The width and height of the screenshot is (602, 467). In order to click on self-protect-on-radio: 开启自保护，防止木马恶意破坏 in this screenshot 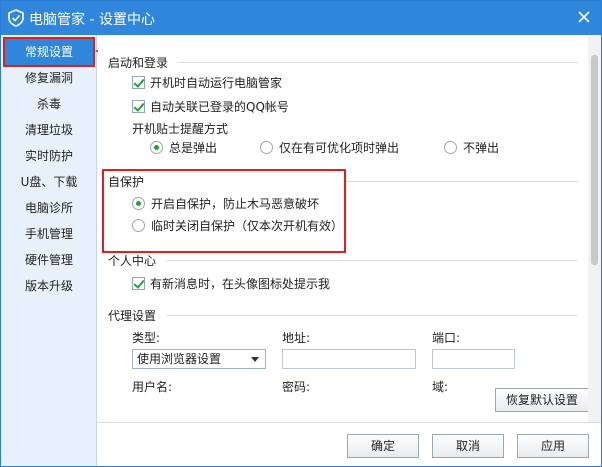, I will do `click(225, 203)`.